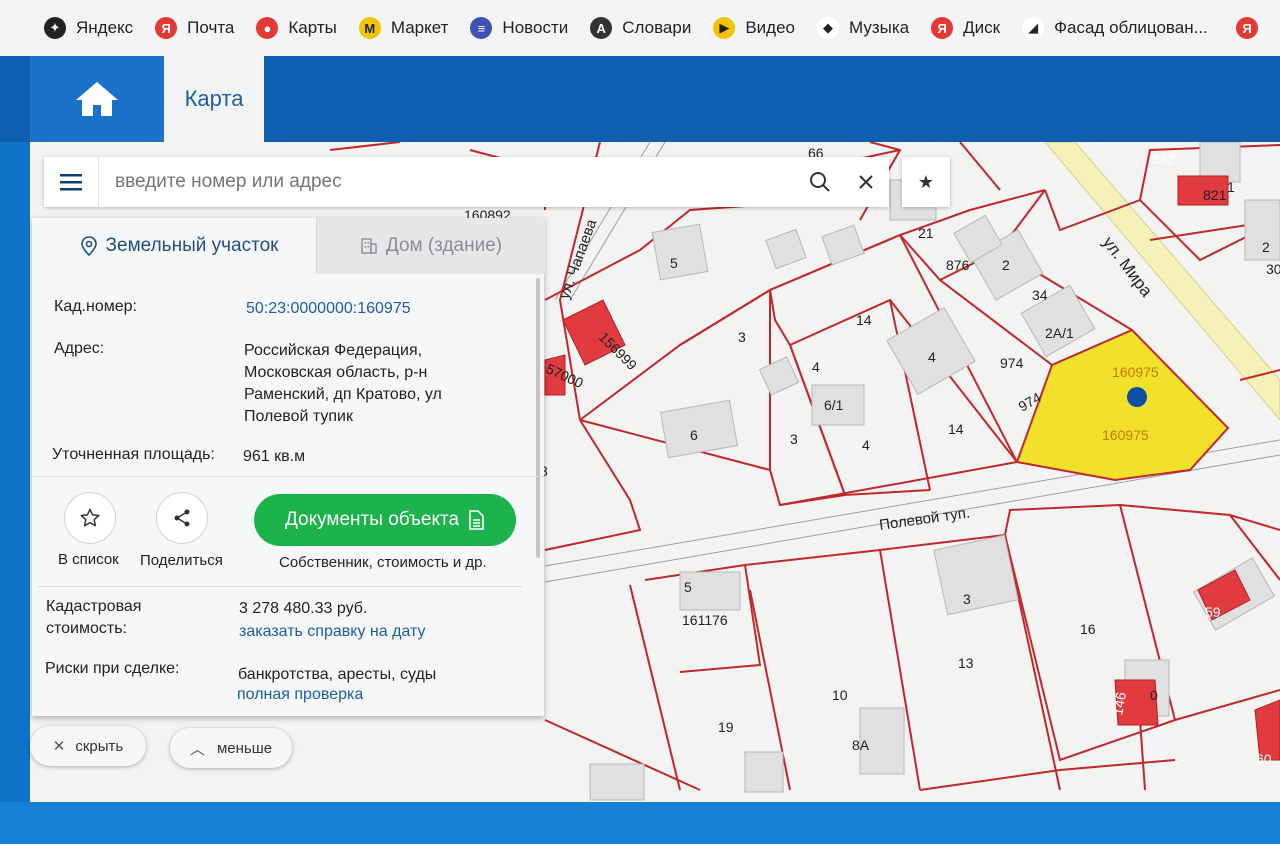  Describe the element at coordinates (93, 618) in the screenshot. I see `cadastral-cost-label: Кадастровая стоимость:` at that location.